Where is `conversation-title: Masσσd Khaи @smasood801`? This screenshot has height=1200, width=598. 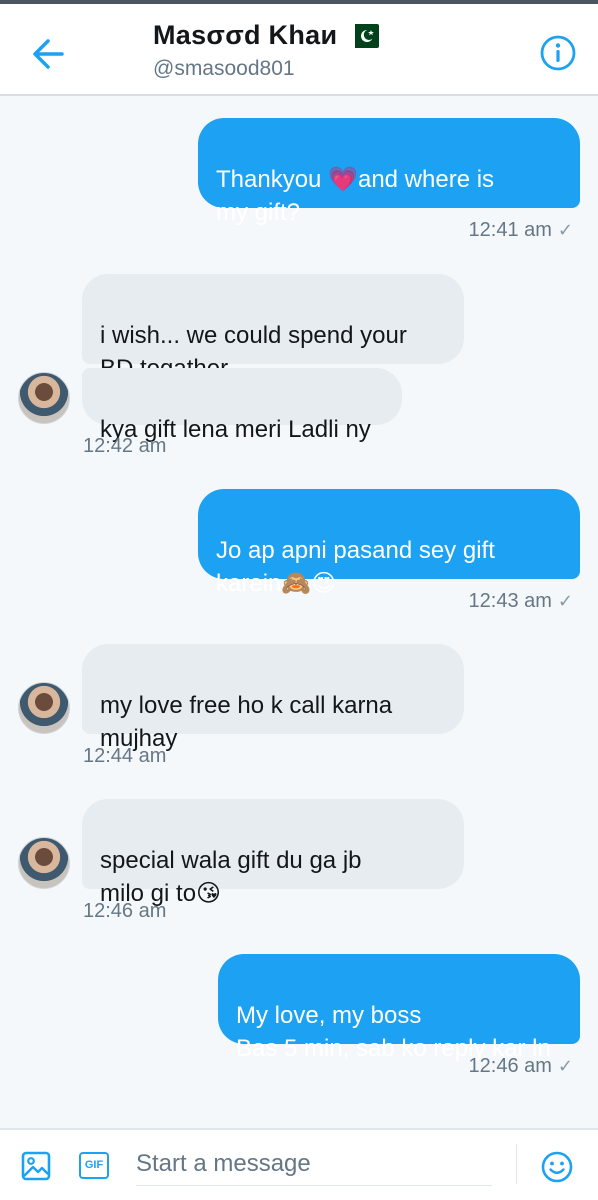 conversation-title: Masσσd Khaи @smasood801 is located at coordinates (266, 50).